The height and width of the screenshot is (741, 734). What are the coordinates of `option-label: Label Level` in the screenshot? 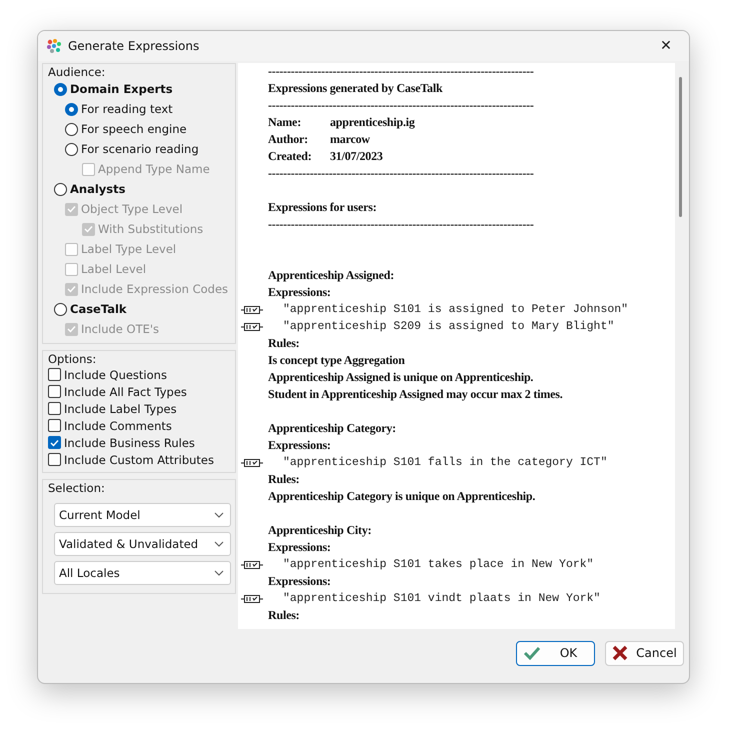 It's located at (113, 269).